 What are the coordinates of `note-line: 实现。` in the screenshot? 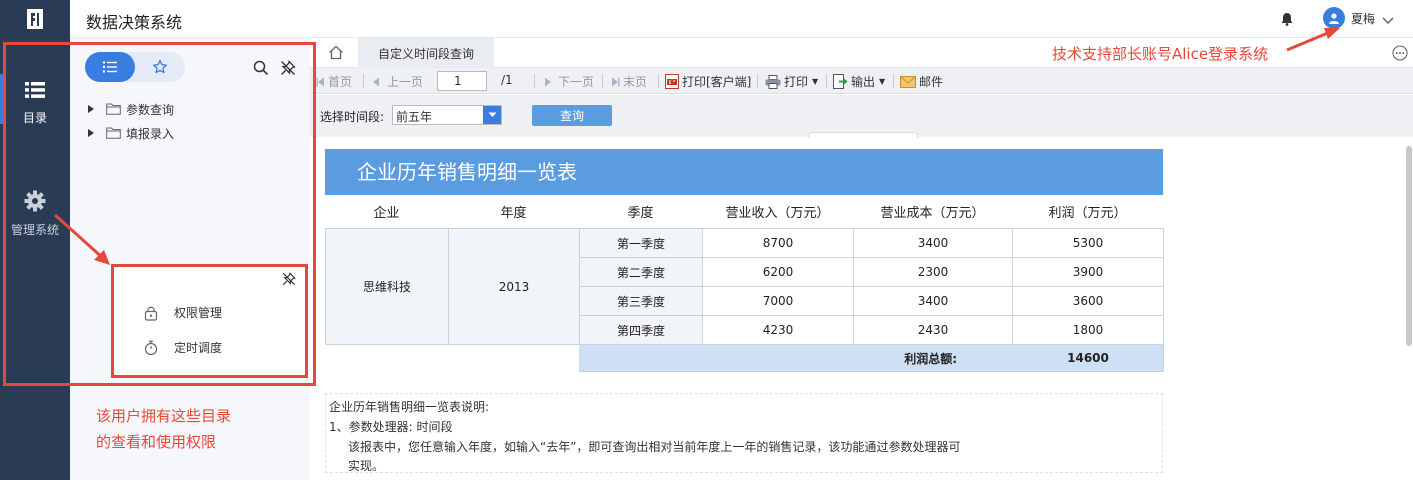 It's located at (366, 466).